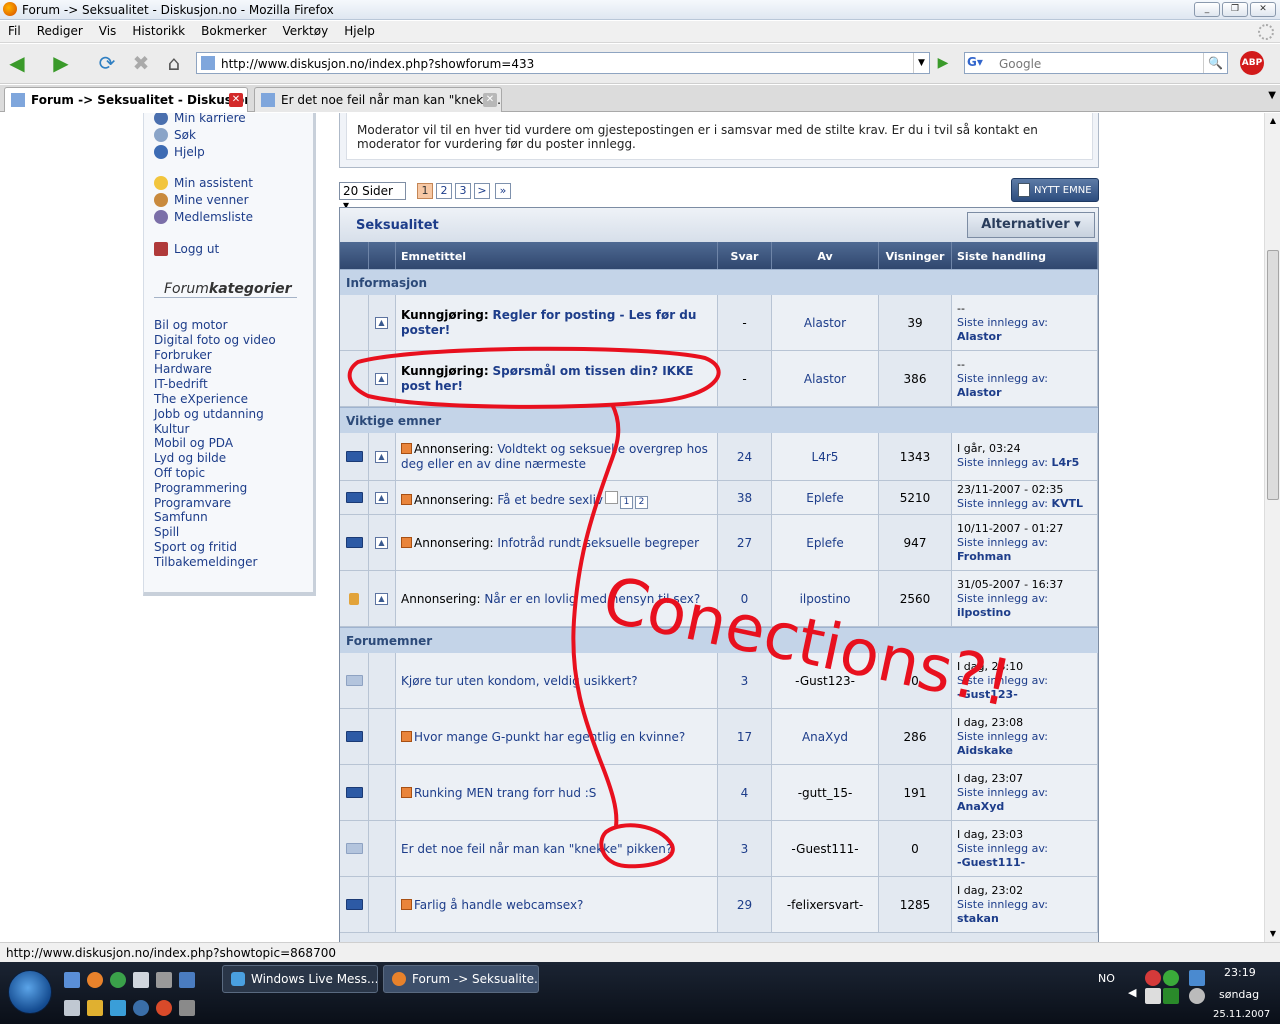 The height and width of the screenshot is (1024, 1280). Describe the element at coordinates (745, 599) in the screenshot. I see `reply-count: 0` at that location.